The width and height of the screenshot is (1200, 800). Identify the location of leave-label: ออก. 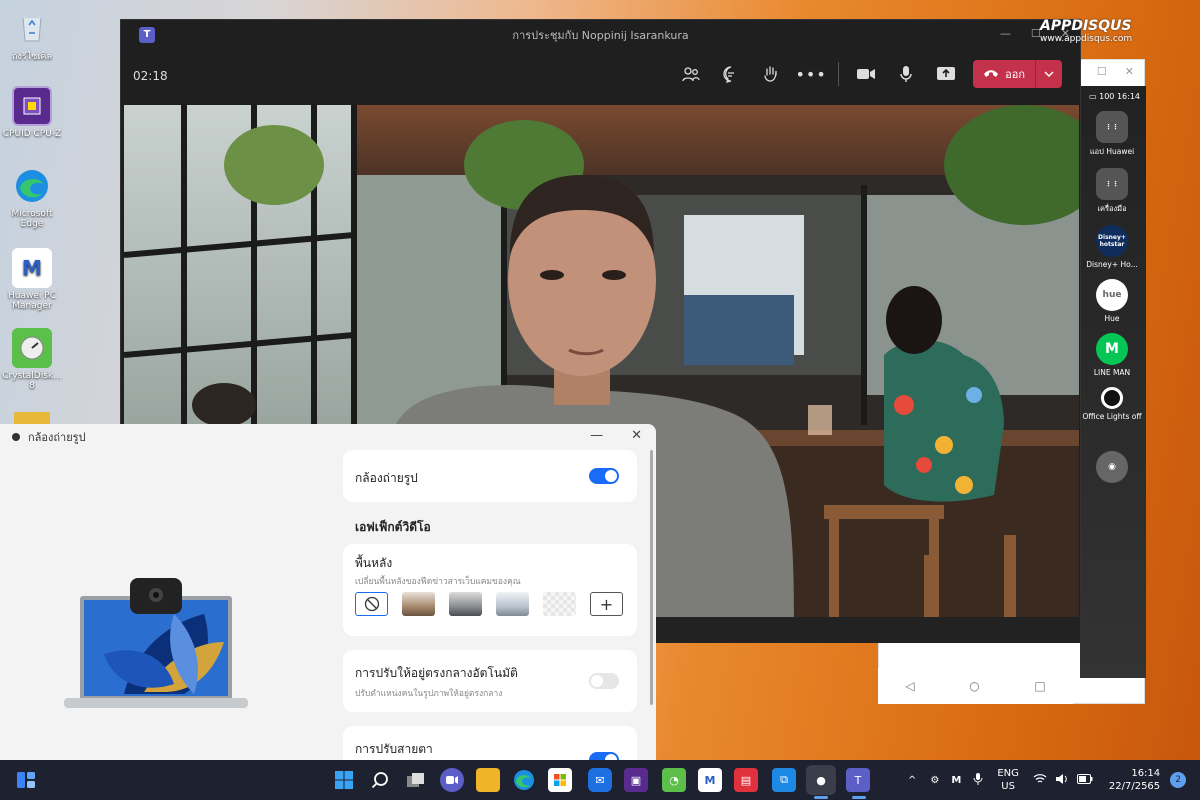
(1015, 74).